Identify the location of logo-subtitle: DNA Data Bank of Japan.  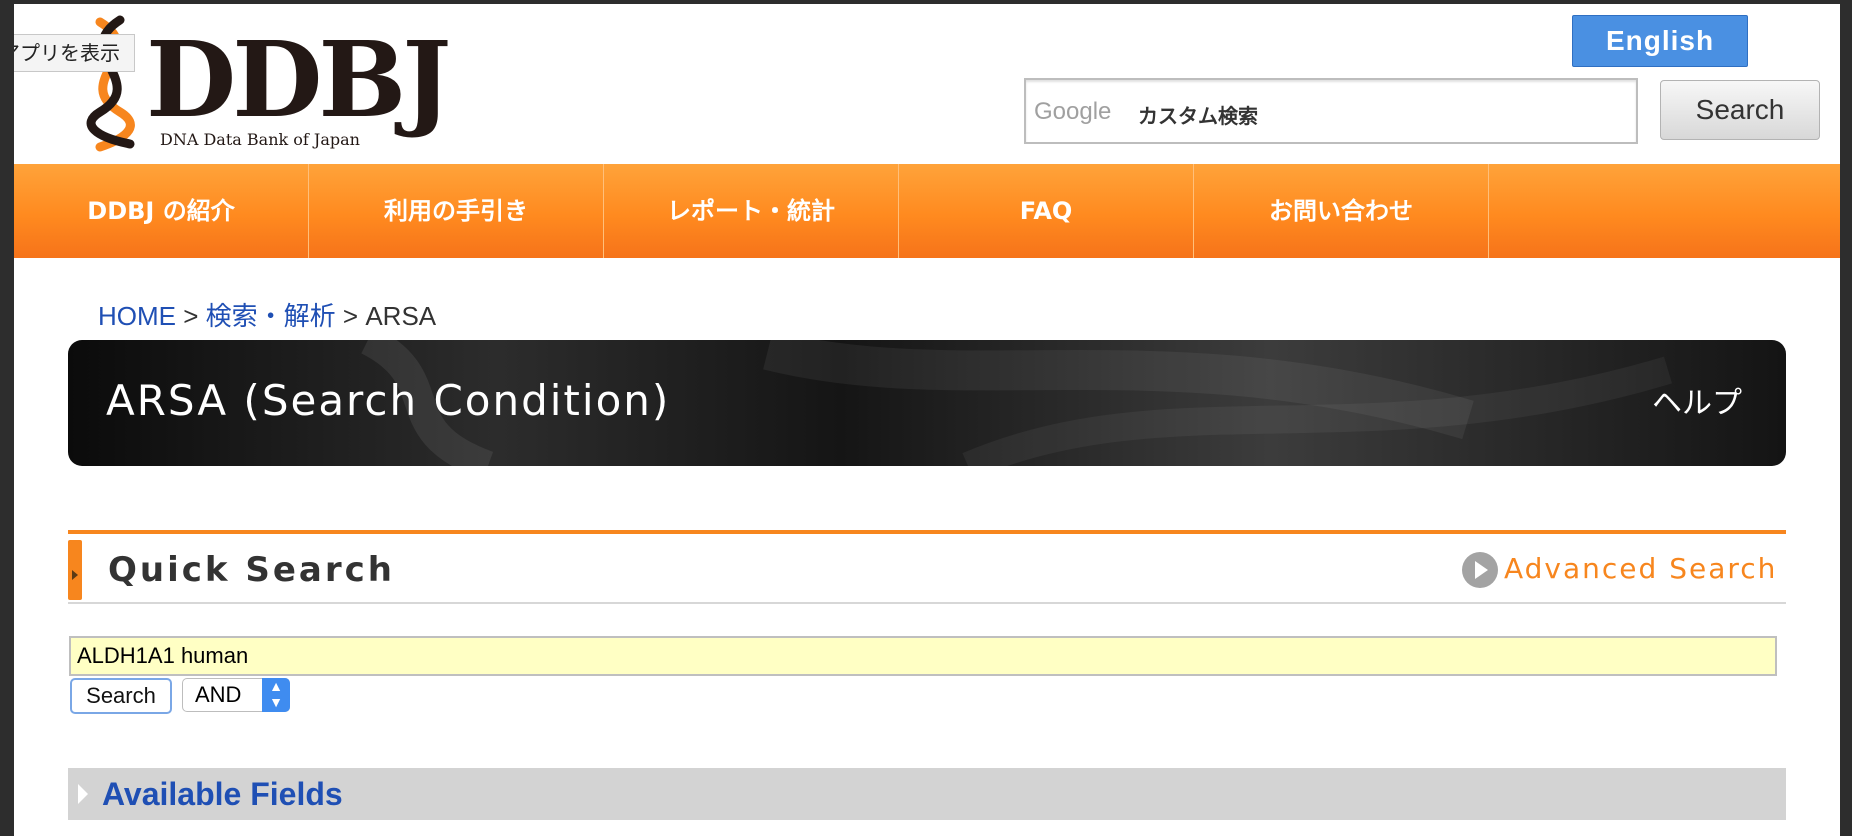
(260, 139).